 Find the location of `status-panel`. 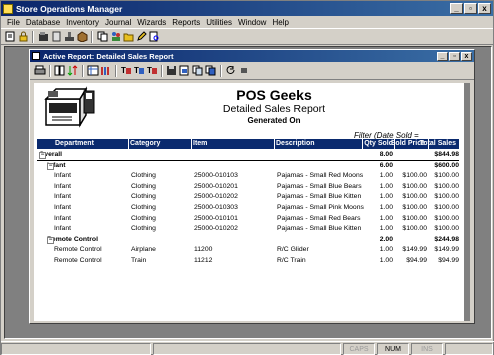

status-panel is located at coordinates (247, 349).